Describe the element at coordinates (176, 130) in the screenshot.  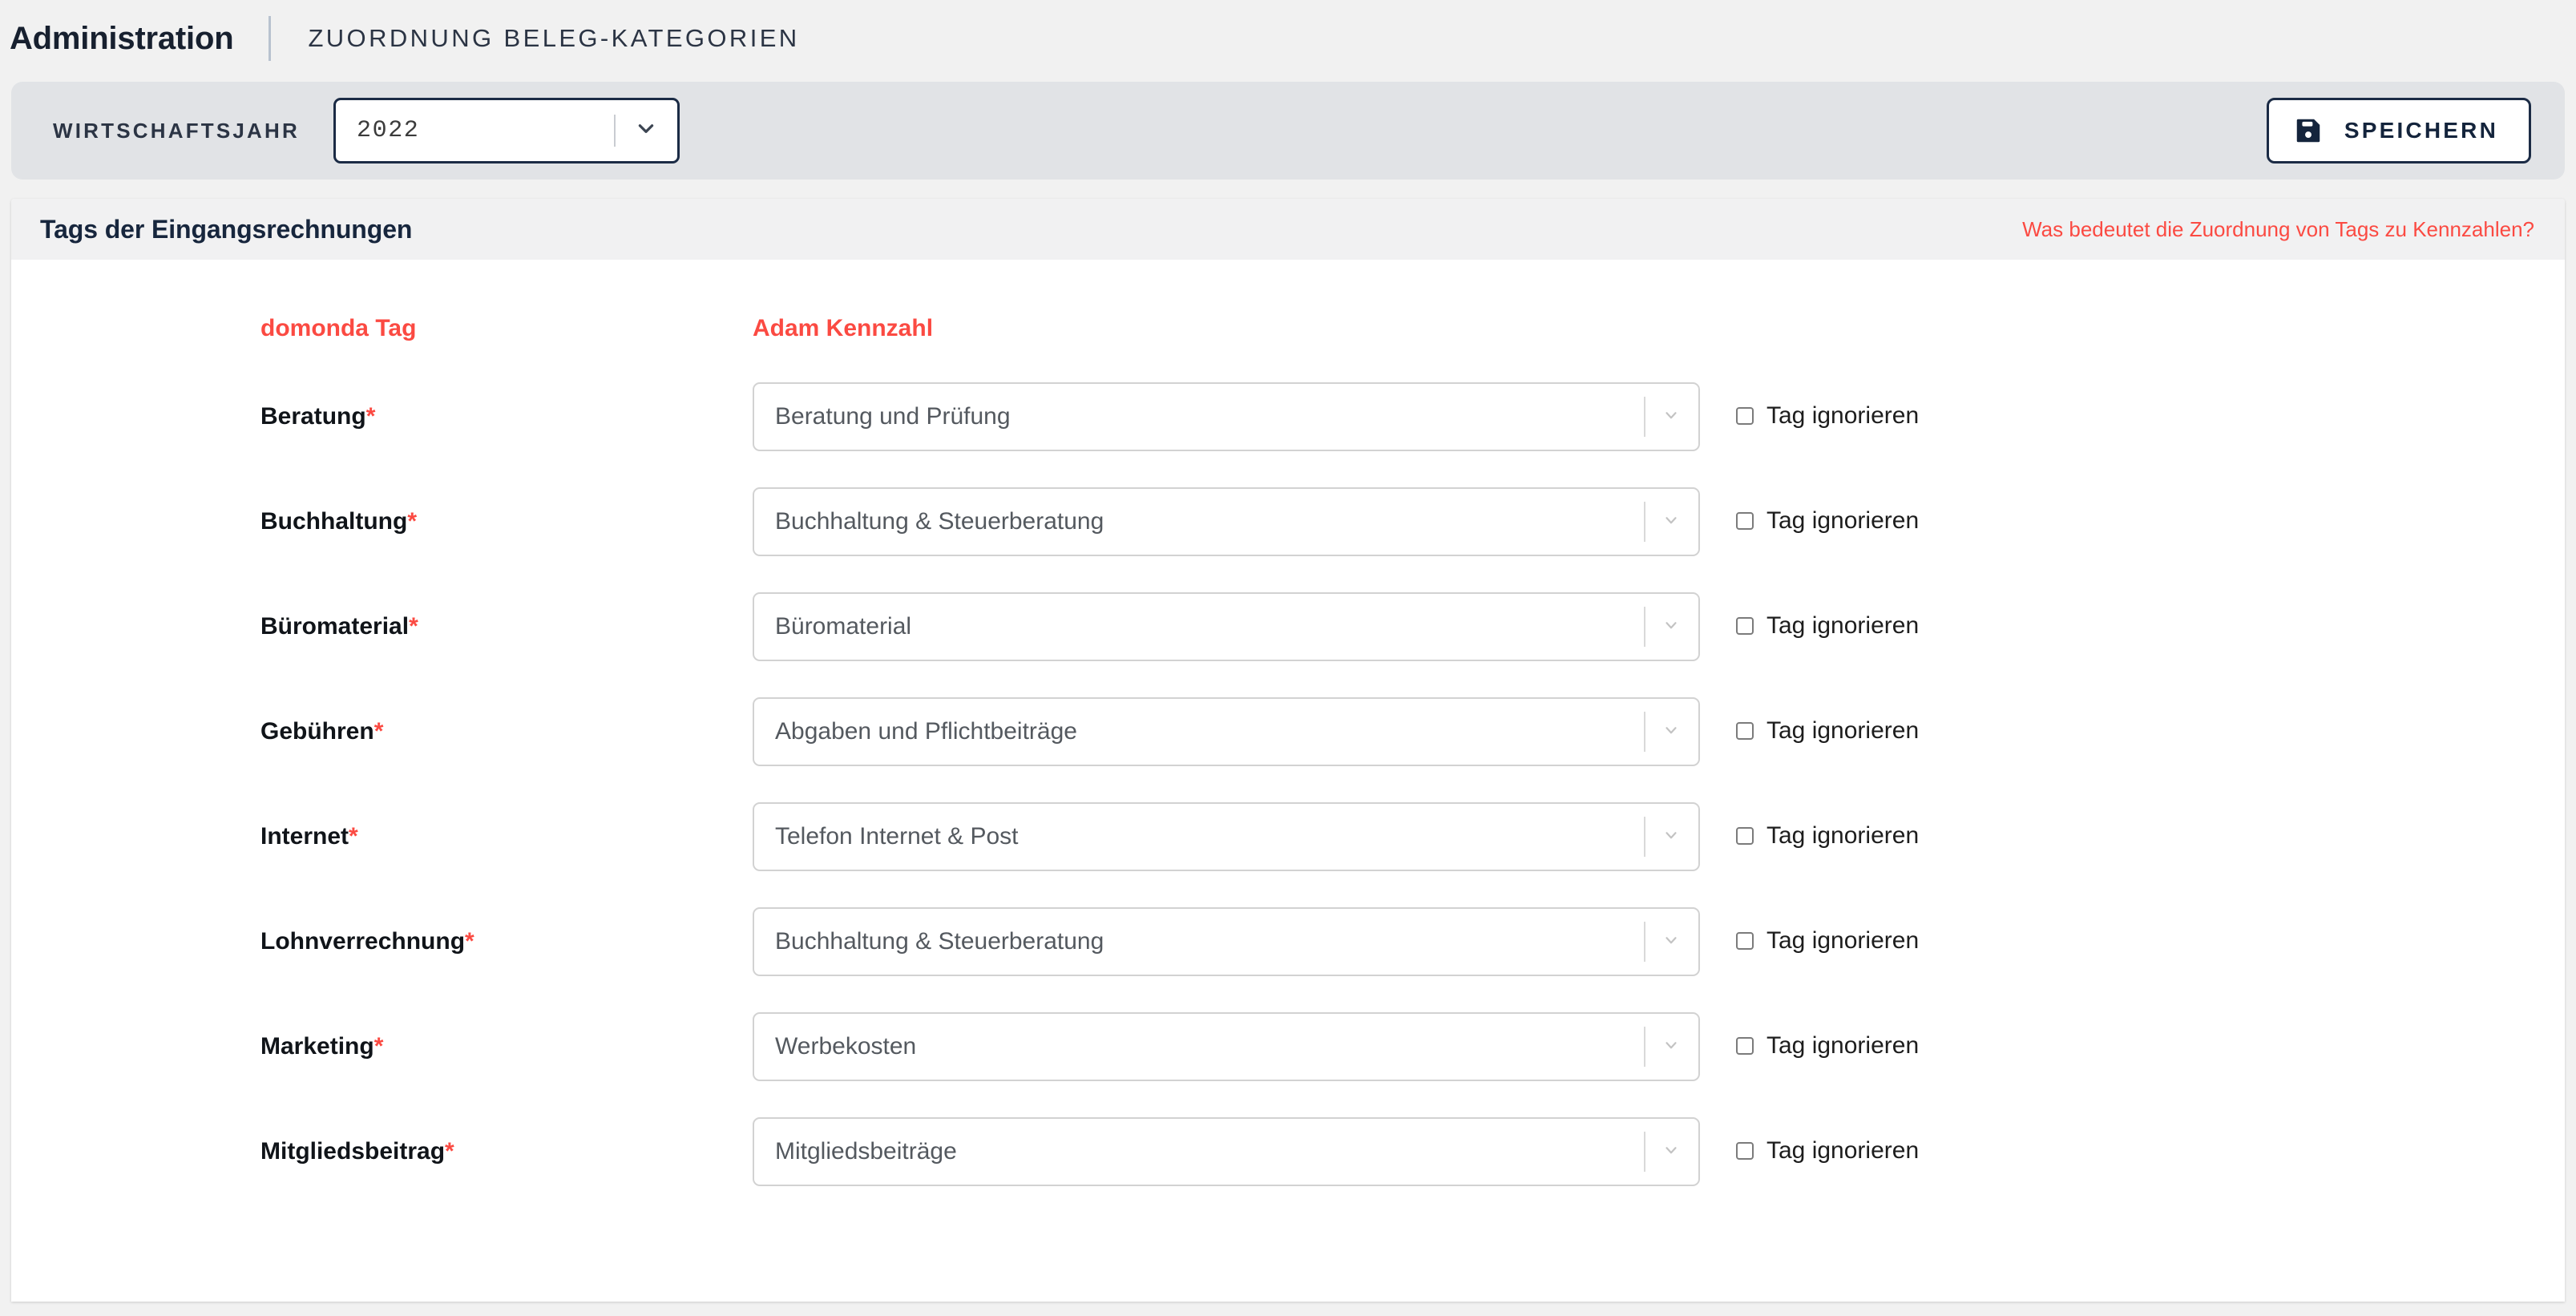
I see `fiscal-year-label: WIRTSCHAFTSJAHR` at that location.